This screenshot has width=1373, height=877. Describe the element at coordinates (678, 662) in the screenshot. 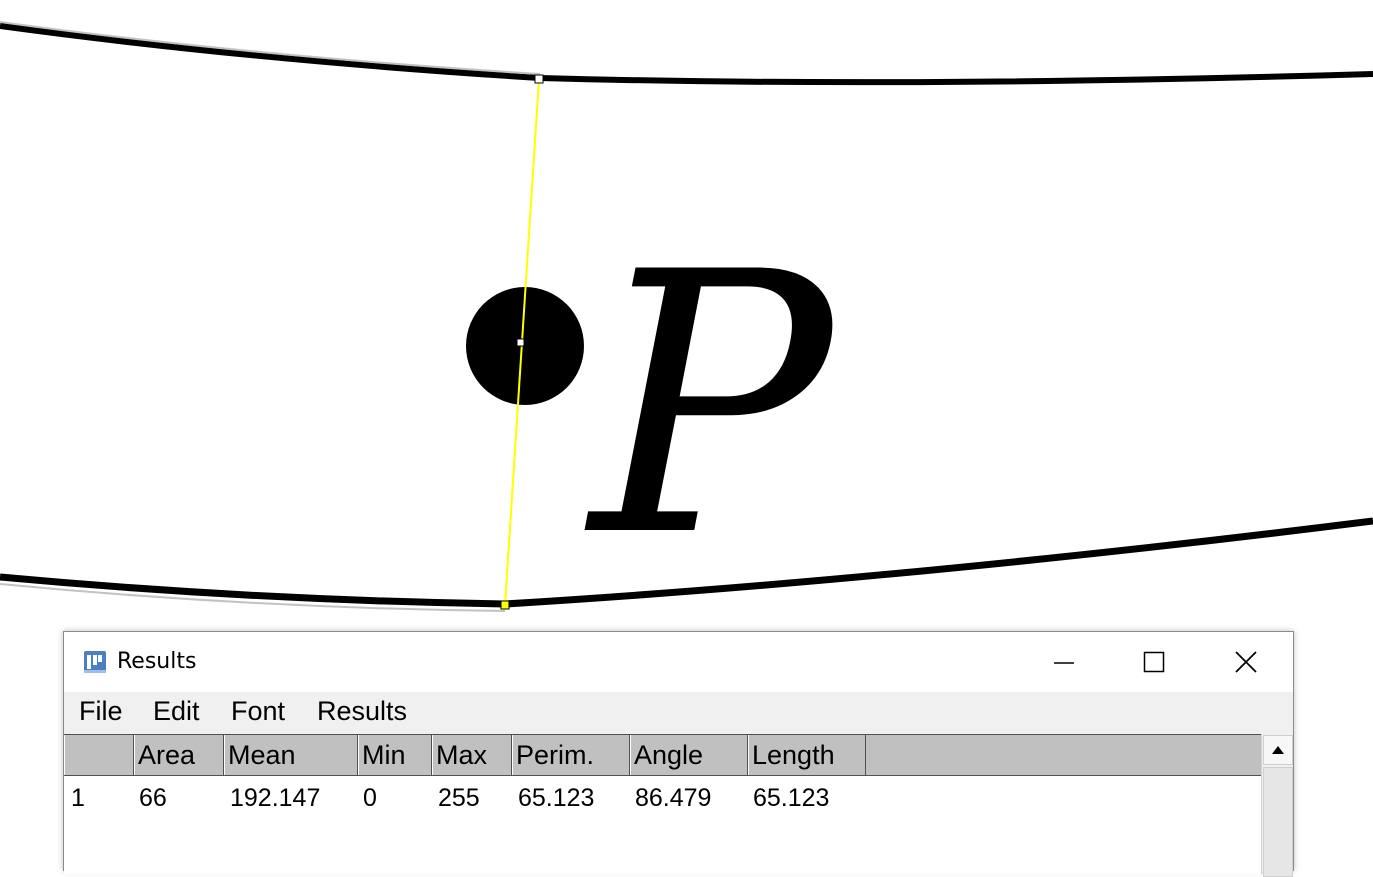

I see `title-bar: Results` at that location.